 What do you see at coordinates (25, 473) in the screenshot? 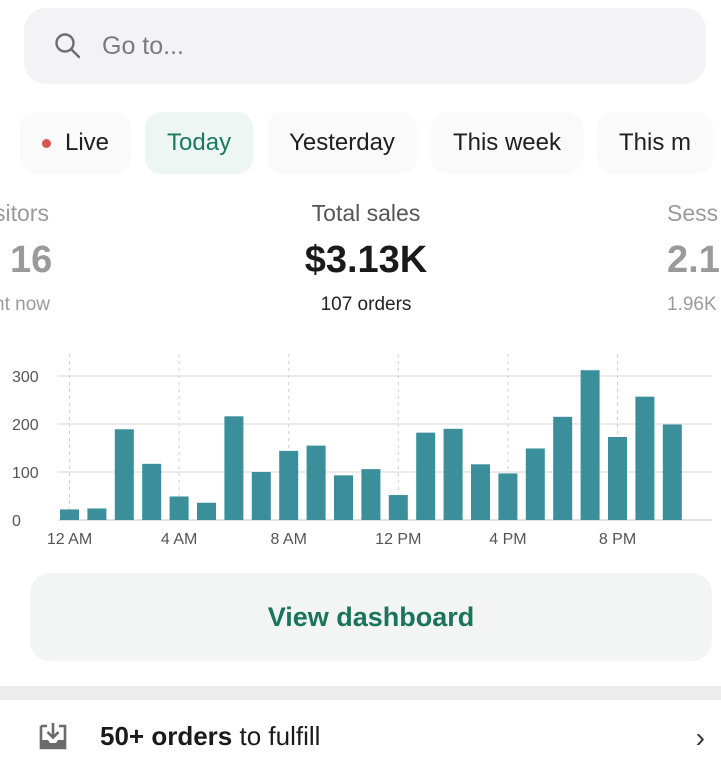
I see `y-tick-label: 100` at bounding box center [25, 473].